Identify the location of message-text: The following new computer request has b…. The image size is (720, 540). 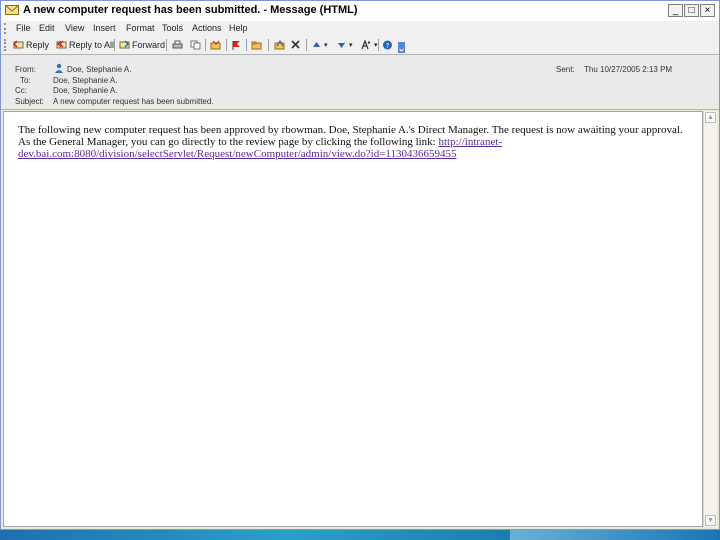
(356, 142).